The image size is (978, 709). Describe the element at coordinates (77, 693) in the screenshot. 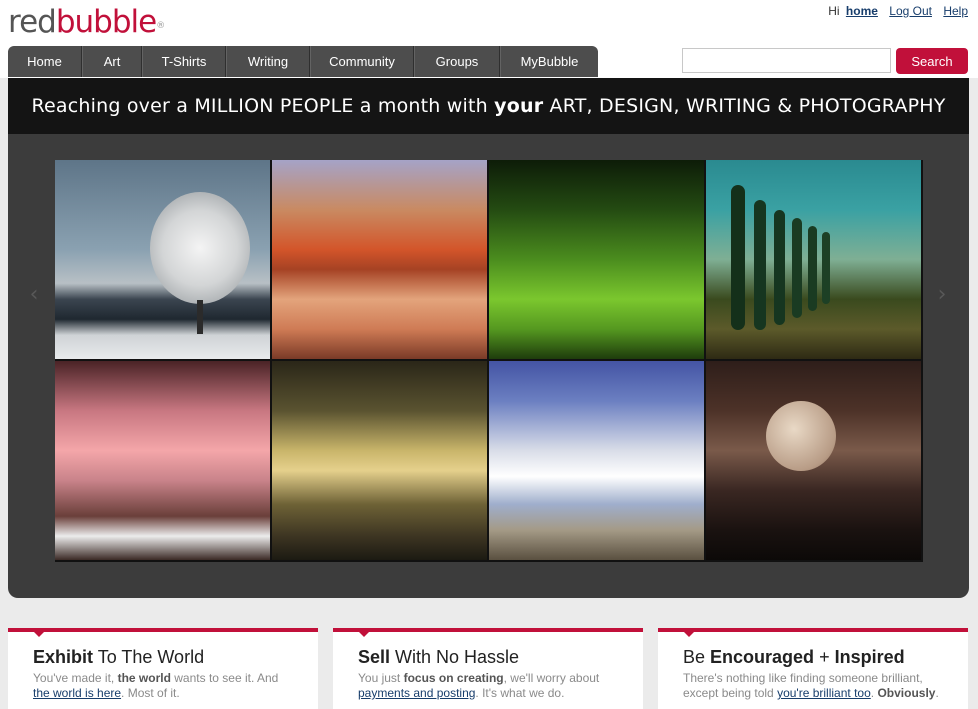

I see `world-link: the world is here` at that location.